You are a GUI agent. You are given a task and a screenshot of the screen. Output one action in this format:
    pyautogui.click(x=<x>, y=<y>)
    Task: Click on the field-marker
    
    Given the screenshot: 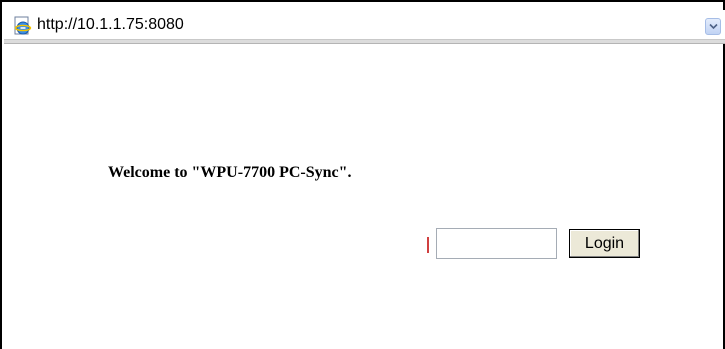 What is the action you would take?
    pyautogui.click(x=428, y=245)
    